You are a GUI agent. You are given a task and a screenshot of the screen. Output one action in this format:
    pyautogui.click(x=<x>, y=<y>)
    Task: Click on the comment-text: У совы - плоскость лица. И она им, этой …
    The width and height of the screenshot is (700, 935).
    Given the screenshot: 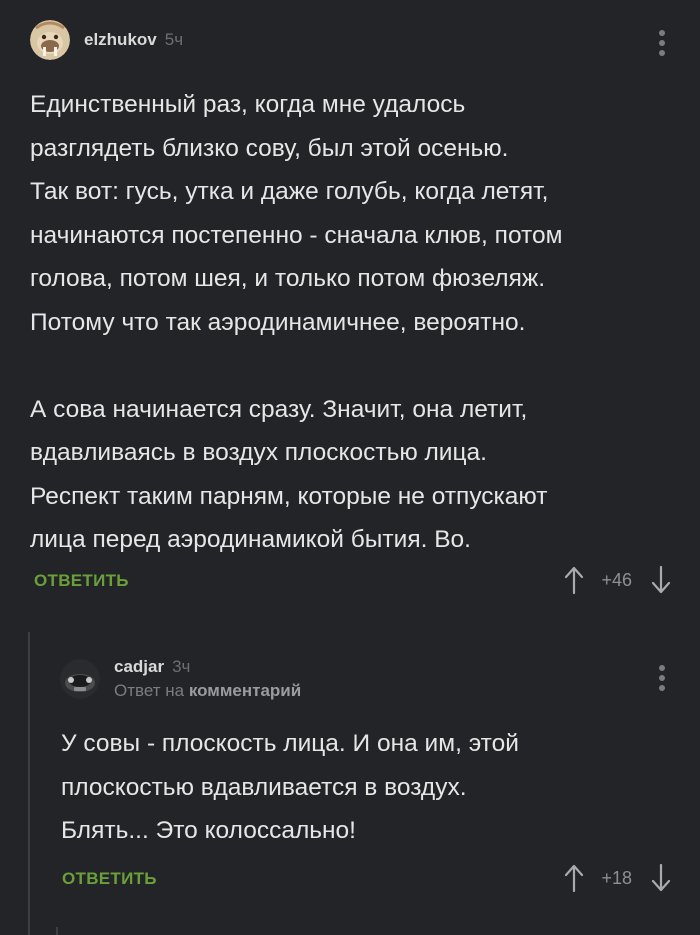 What is the action you would take?
    pyautogui.click(x=290, y=787)
    